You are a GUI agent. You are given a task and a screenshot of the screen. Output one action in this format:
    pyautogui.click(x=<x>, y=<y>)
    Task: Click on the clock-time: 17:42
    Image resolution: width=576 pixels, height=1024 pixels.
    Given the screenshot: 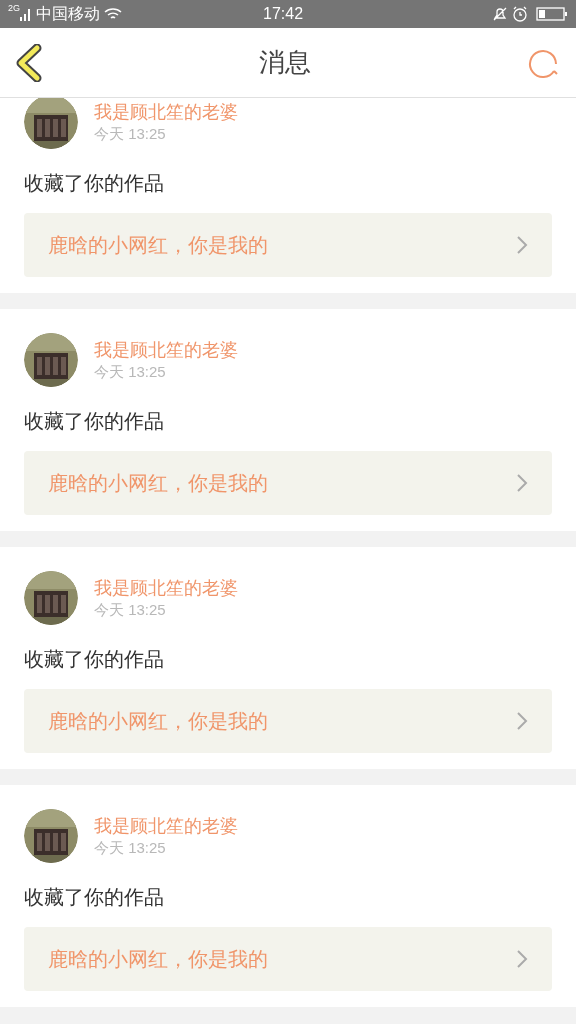 What is the action you would take?
    pyautogui.click(x=283, y=14)
    